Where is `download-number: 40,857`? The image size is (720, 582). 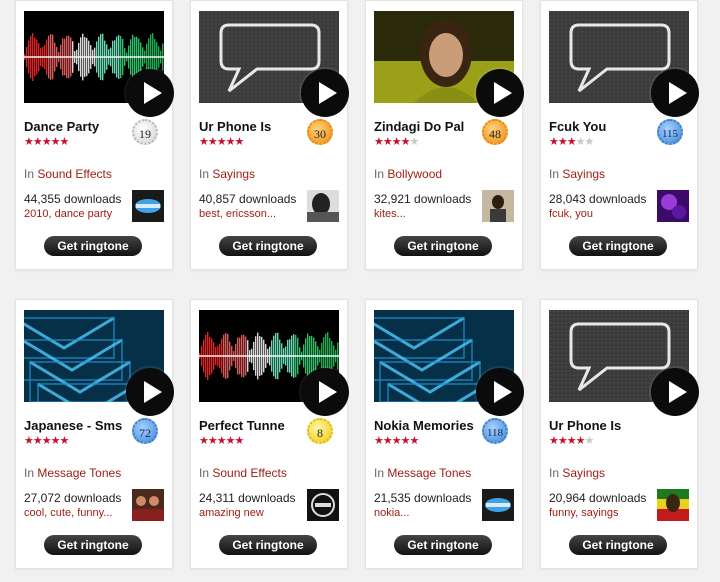 download-number: 40,857 is located at coordinates (217, 199).